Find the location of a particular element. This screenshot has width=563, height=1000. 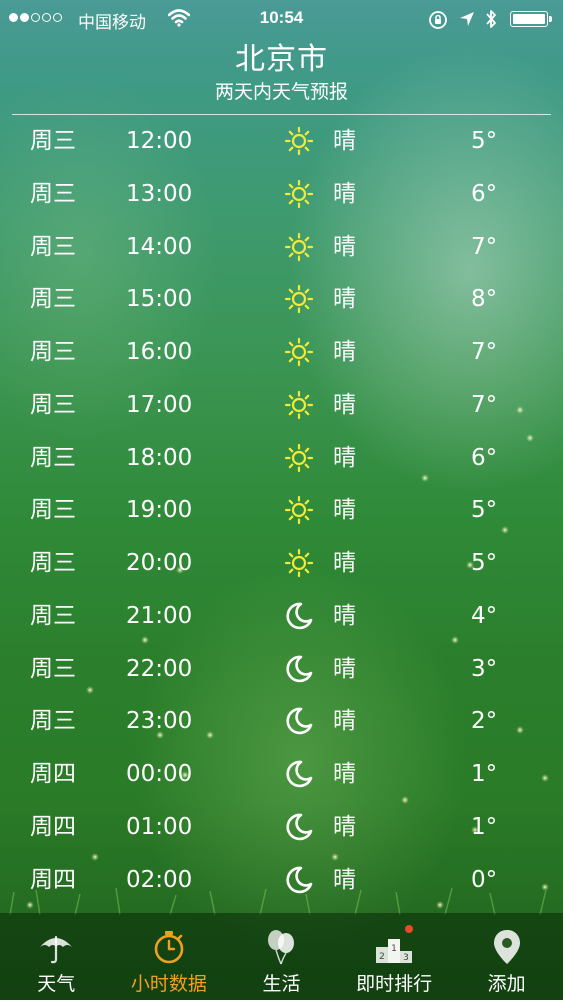

stopwatch-icon is located at coordinates (169, 947).